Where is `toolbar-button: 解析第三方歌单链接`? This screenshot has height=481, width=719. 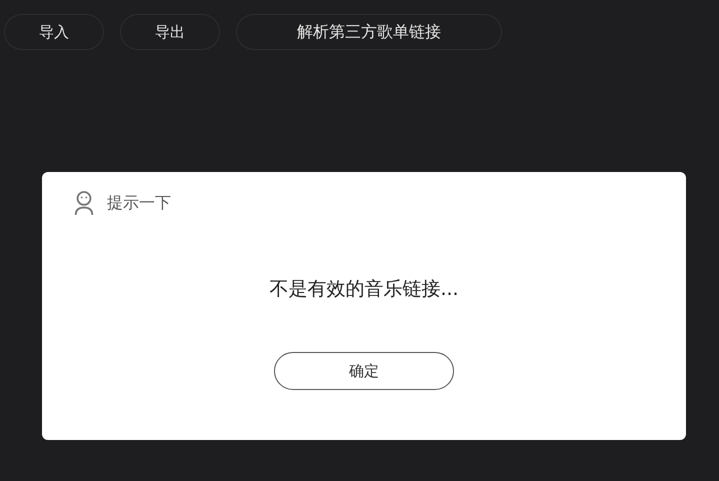
toolbar-button: 解析第三方歌单链接 is located at coordinates (369, 32).